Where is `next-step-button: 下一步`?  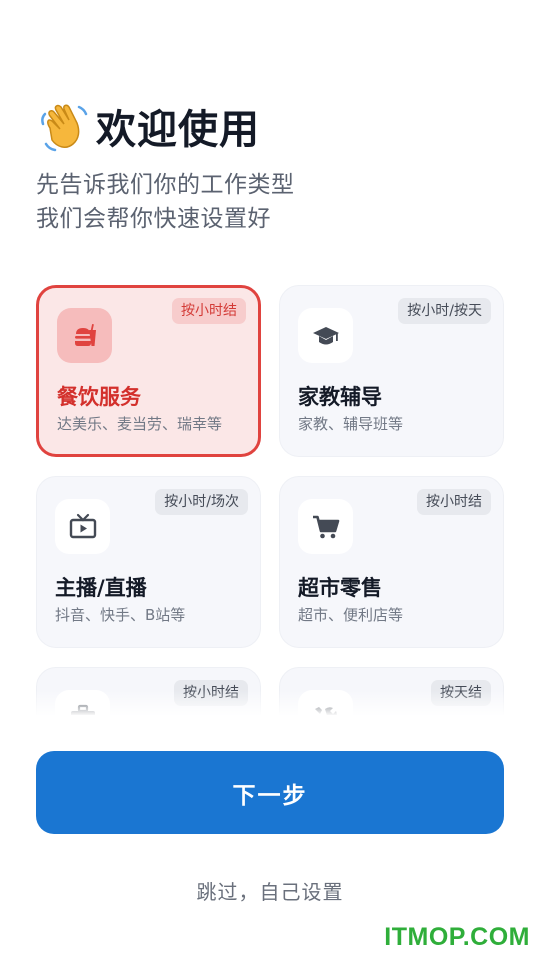 next-step-button: 下一步 is located at coordinates (270, 792).